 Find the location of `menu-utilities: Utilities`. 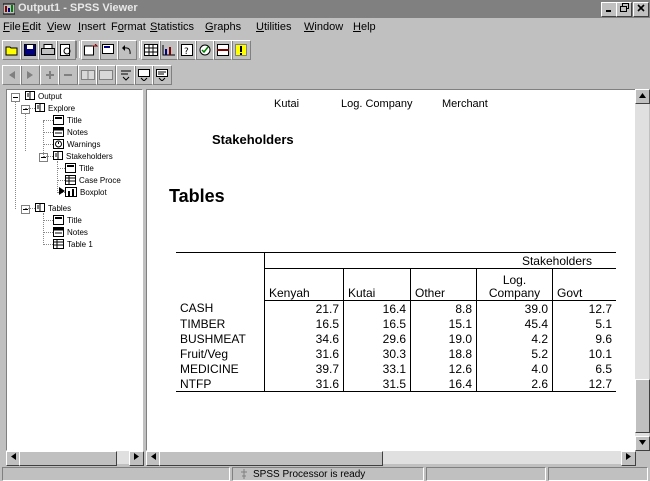

menu-utilities: Utilities is located at coordinates (273, 27).